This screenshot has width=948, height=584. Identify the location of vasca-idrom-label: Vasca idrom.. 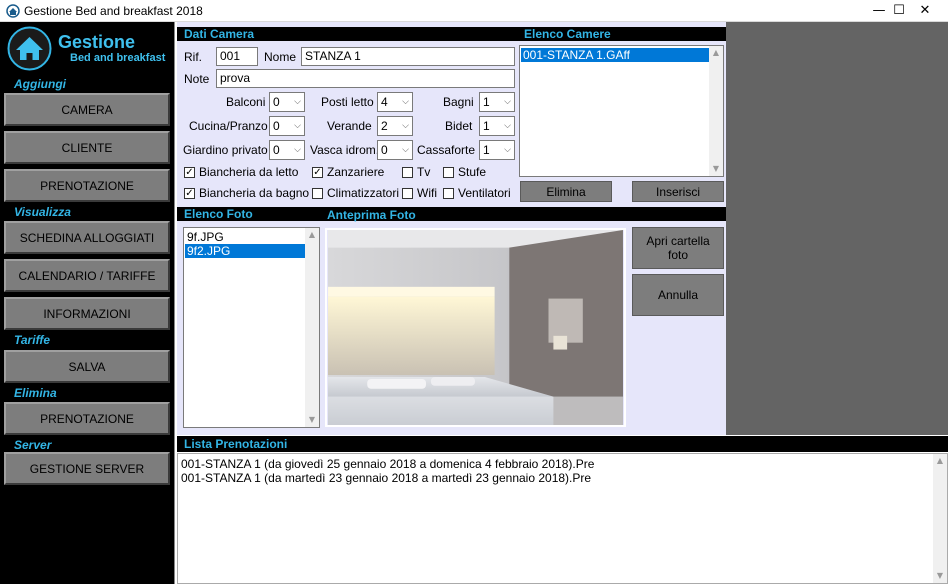
(345, 150).